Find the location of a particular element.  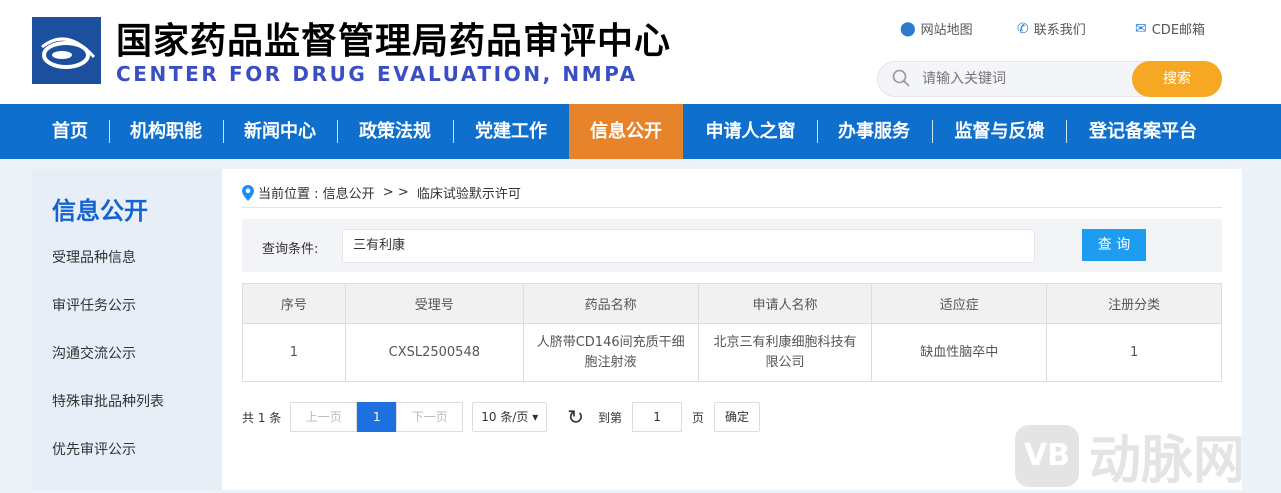

cell-drug-name: 人脐带CD146间充质干细胞注射液 is located at coordinates (610, 352).